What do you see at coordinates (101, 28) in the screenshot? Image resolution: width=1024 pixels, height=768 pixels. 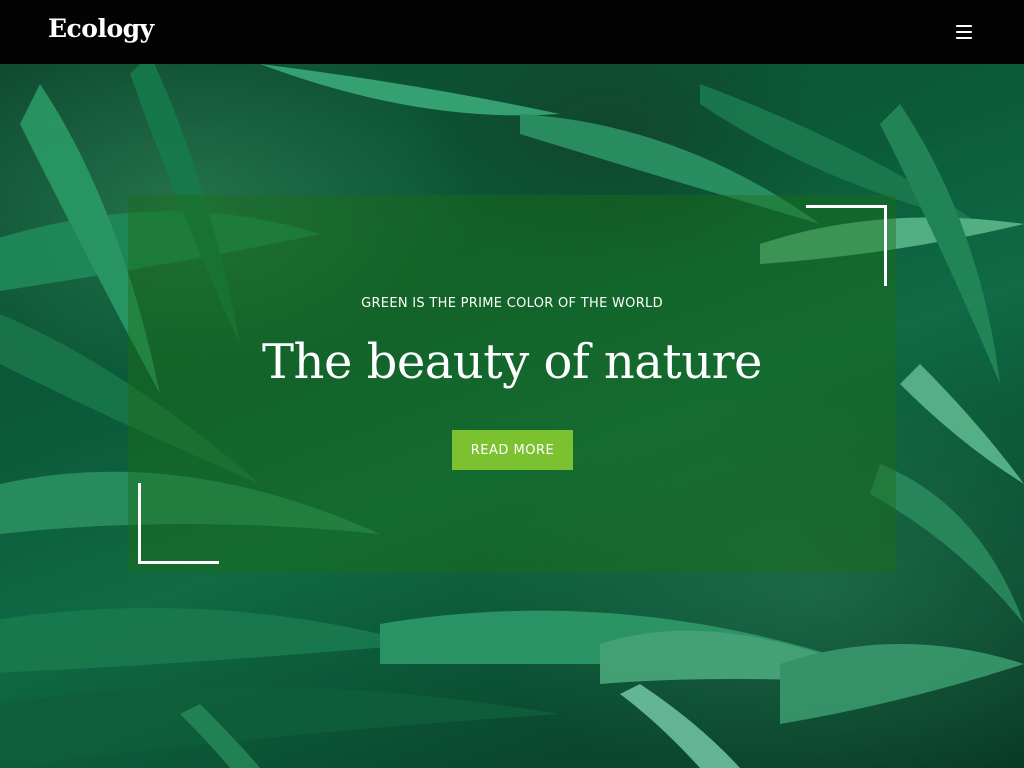 I see `brand-logo: Ecology` at bounding box center [101, 28].